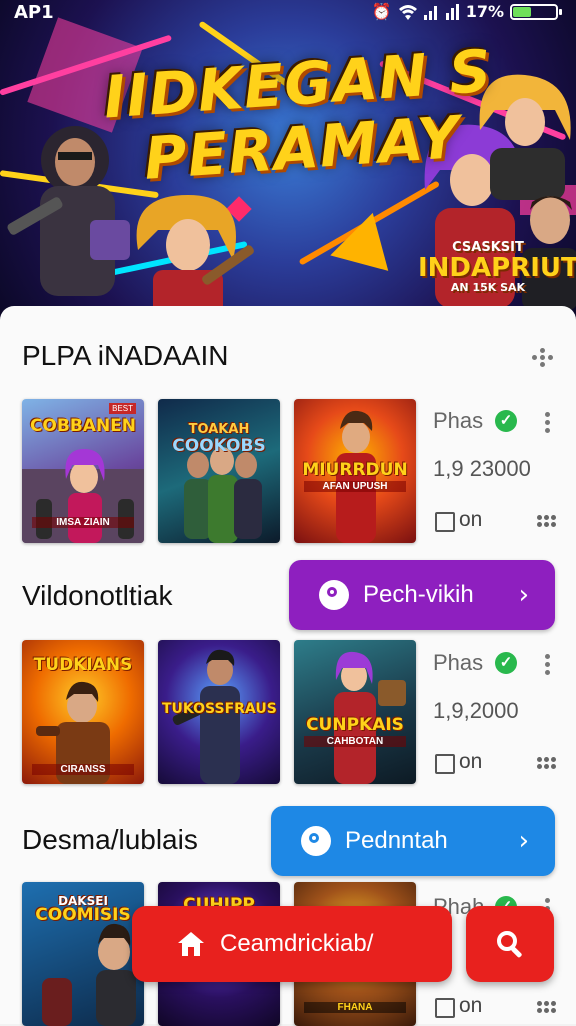  I want to click on hero-character-guitarist, so click(195, 257).